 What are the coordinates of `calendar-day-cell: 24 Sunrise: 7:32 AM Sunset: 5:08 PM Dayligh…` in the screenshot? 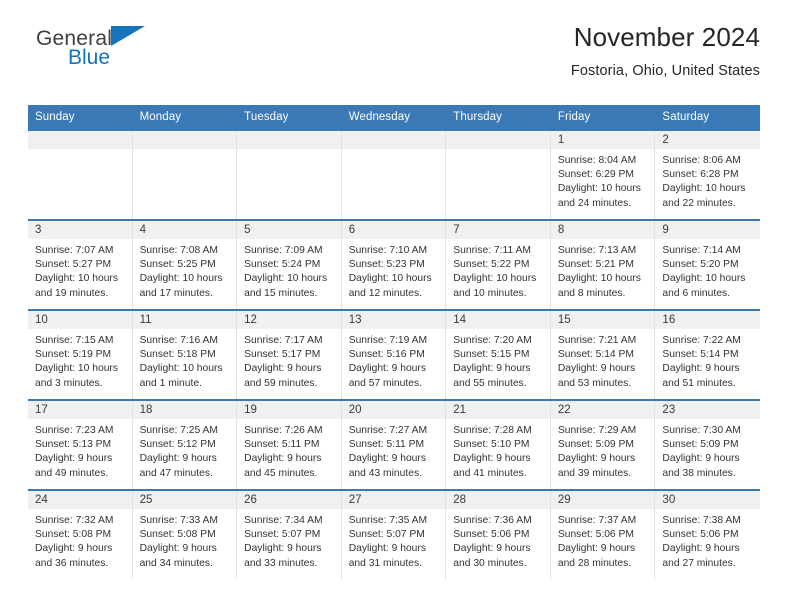 It's located at (80, 535).